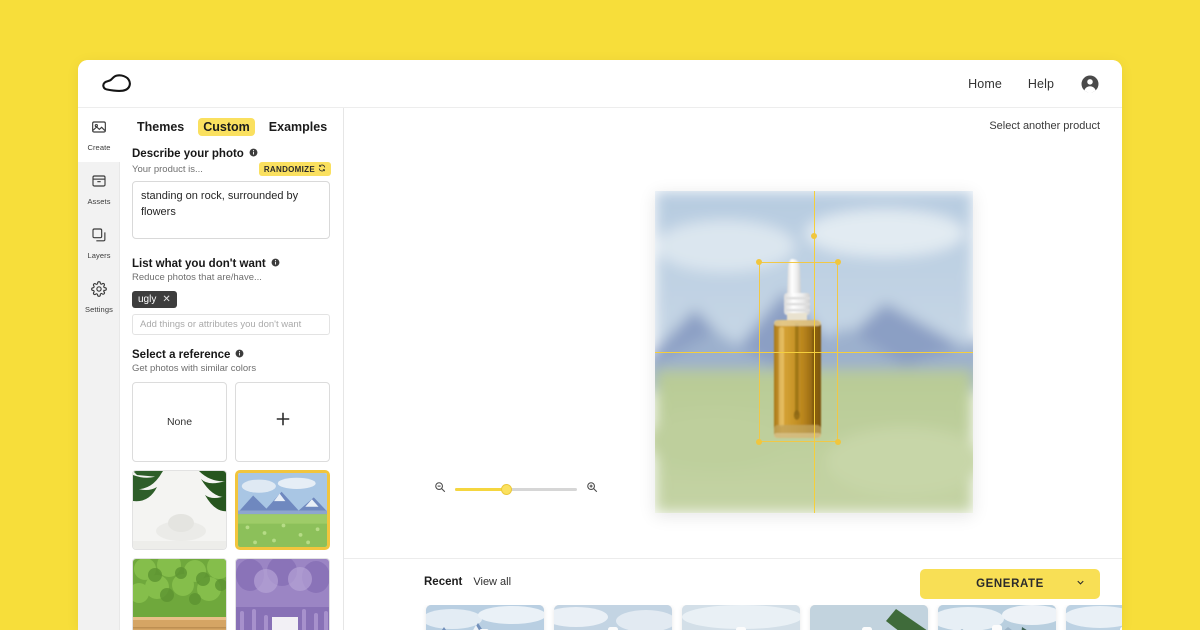 This screenshot has height=630, width=1200. Describe the element at coordinates (282, 594) in the screenshot. I see `reference-thumb-lavender-podium` at that location.